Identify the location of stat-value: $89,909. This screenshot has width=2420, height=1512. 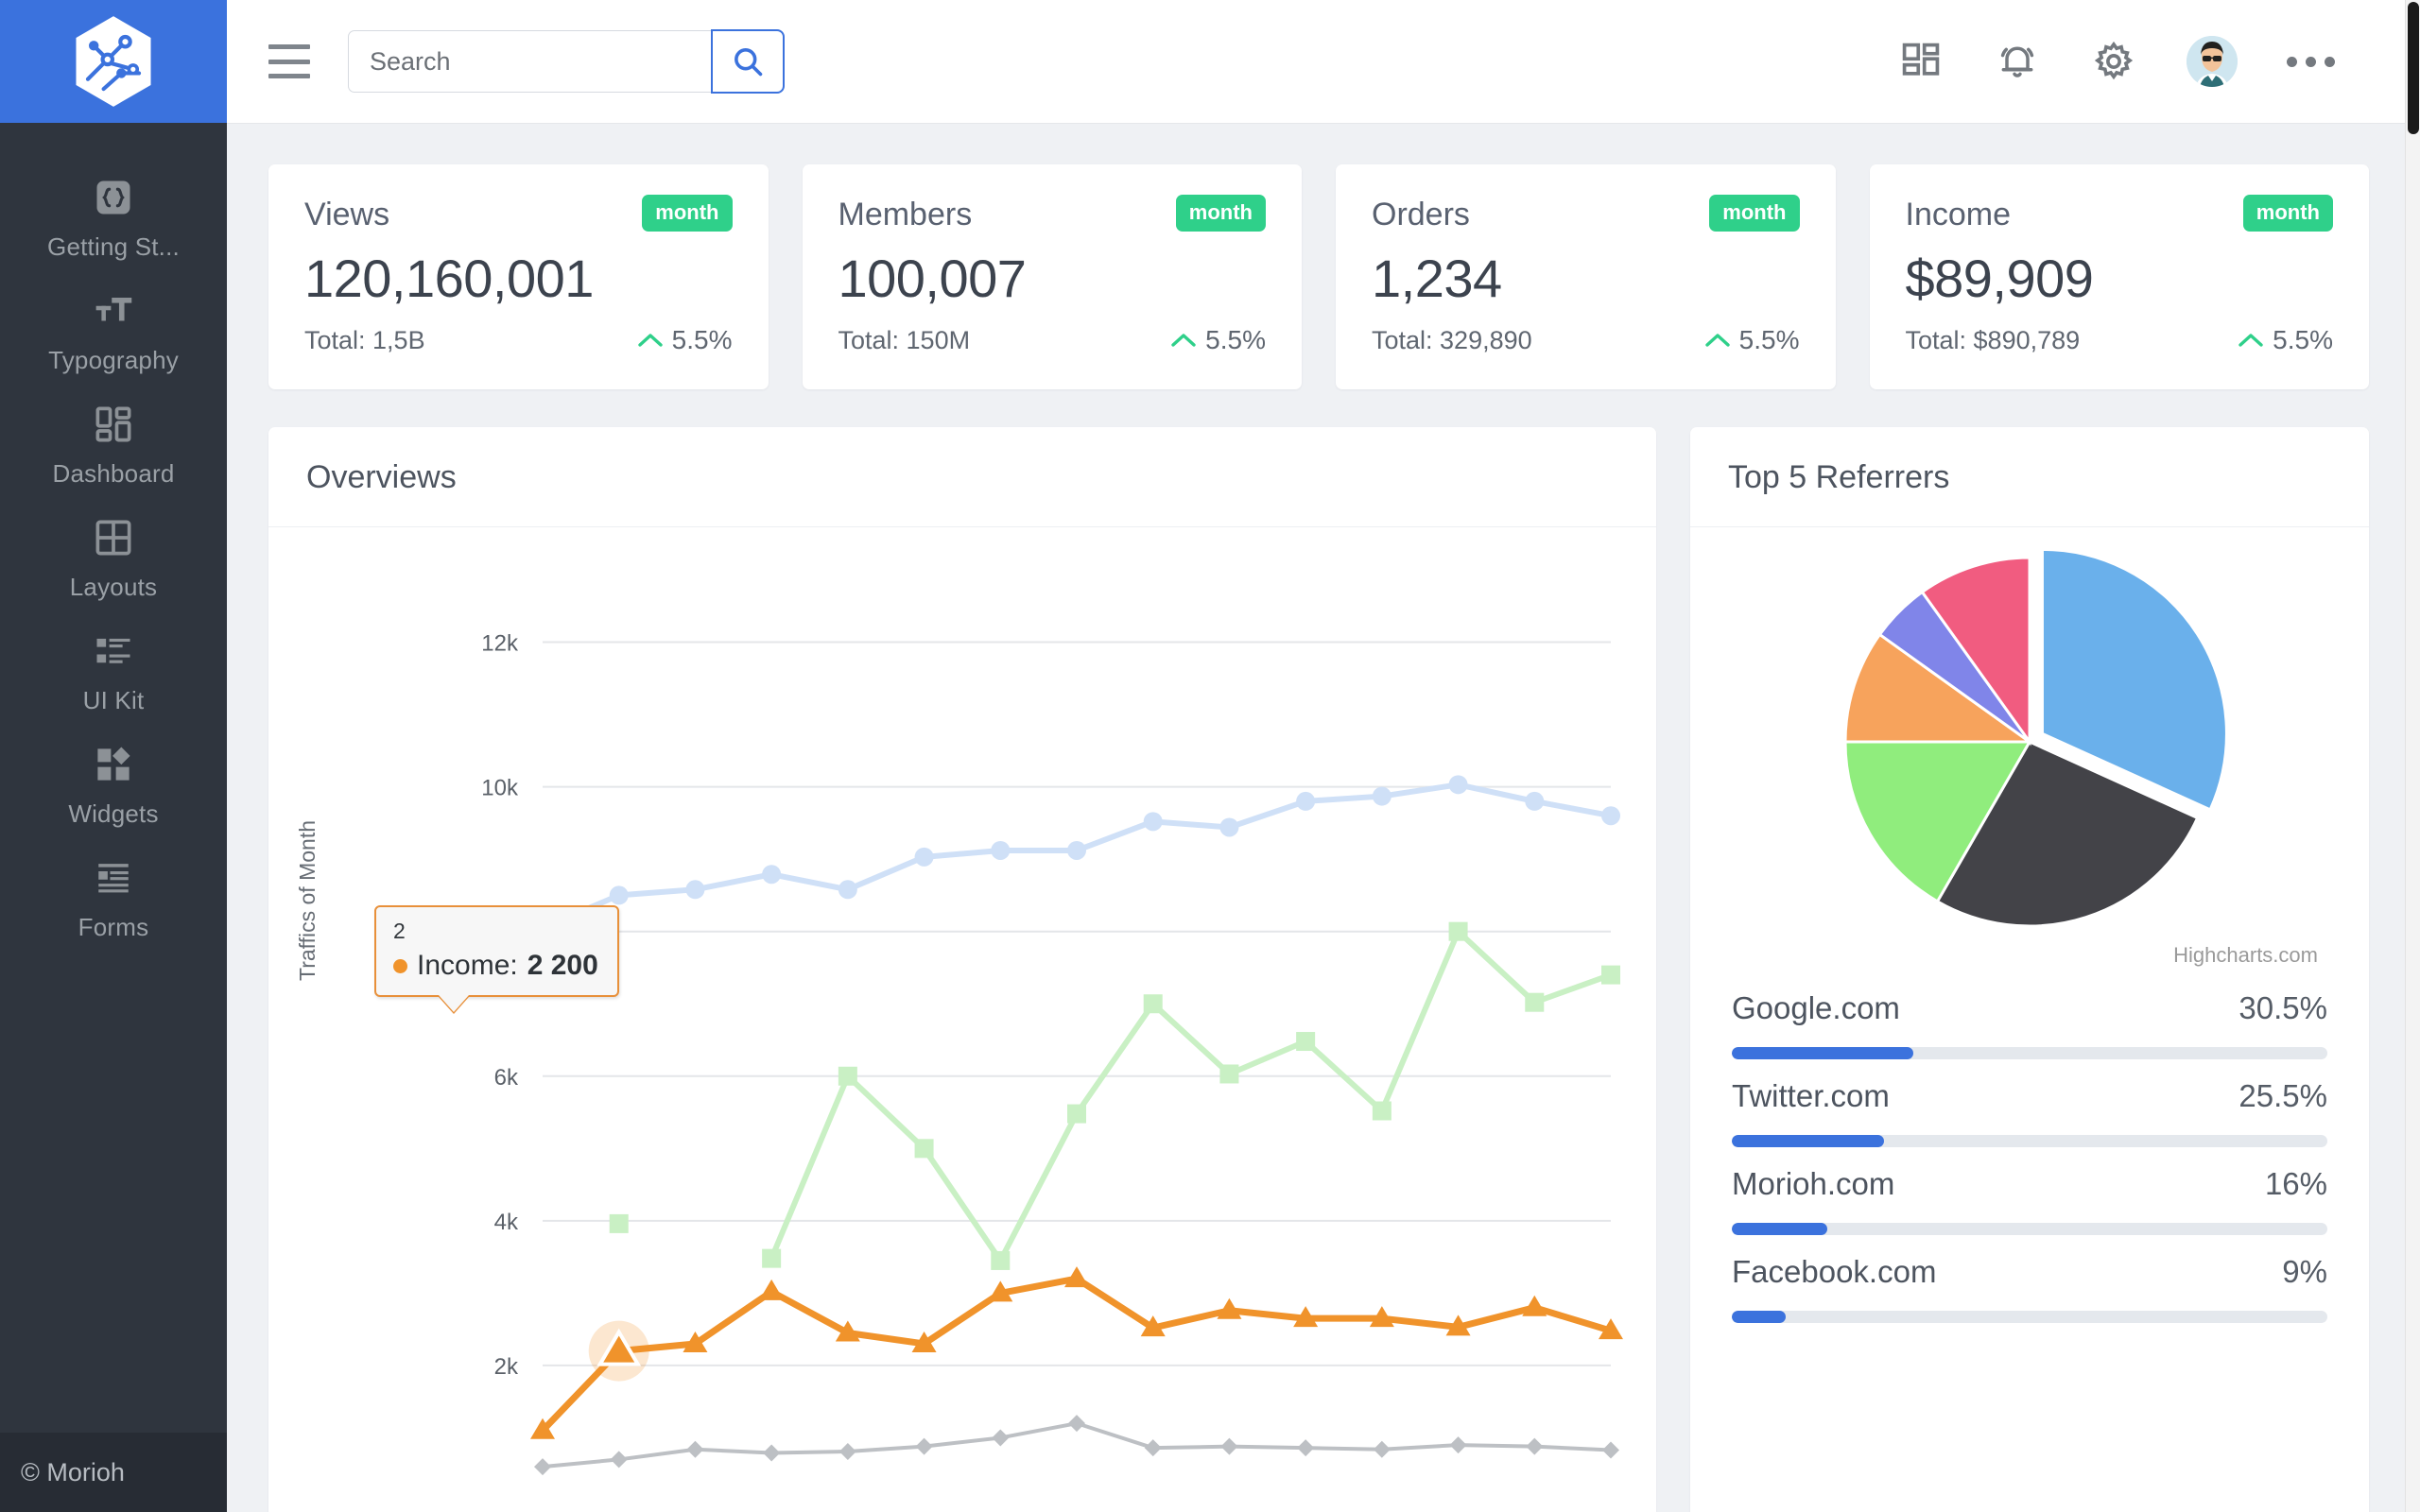
(2000, 278).